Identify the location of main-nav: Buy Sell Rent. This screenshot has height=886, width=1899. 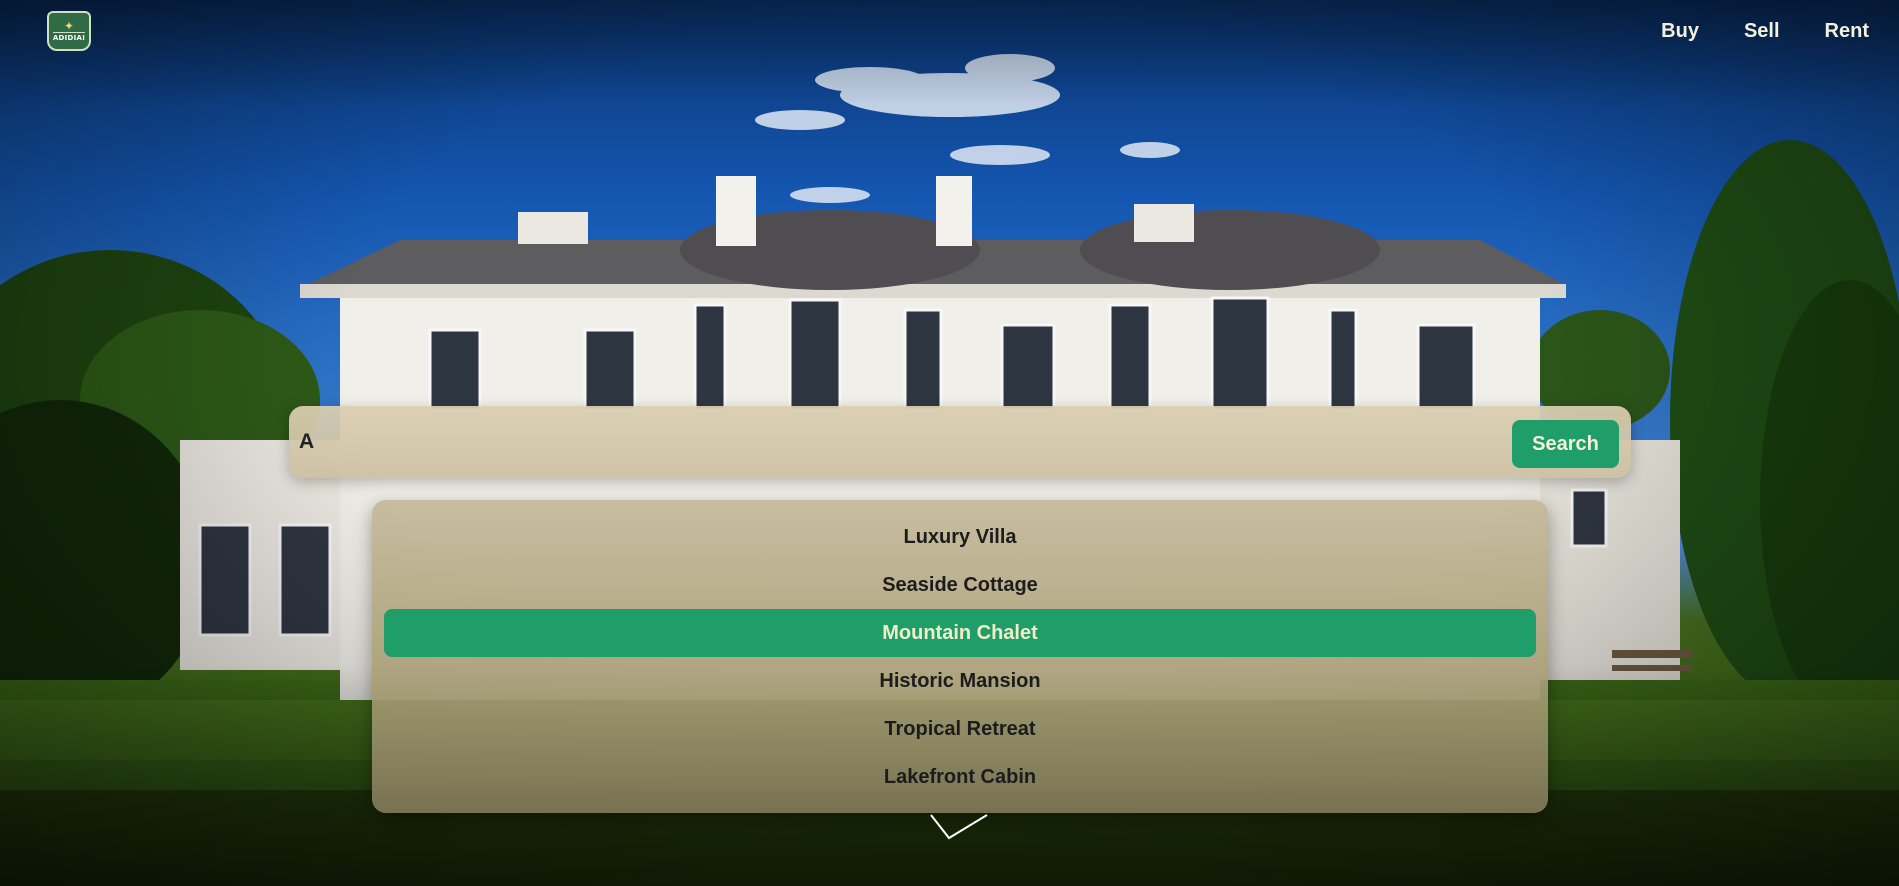
(1742, 31).